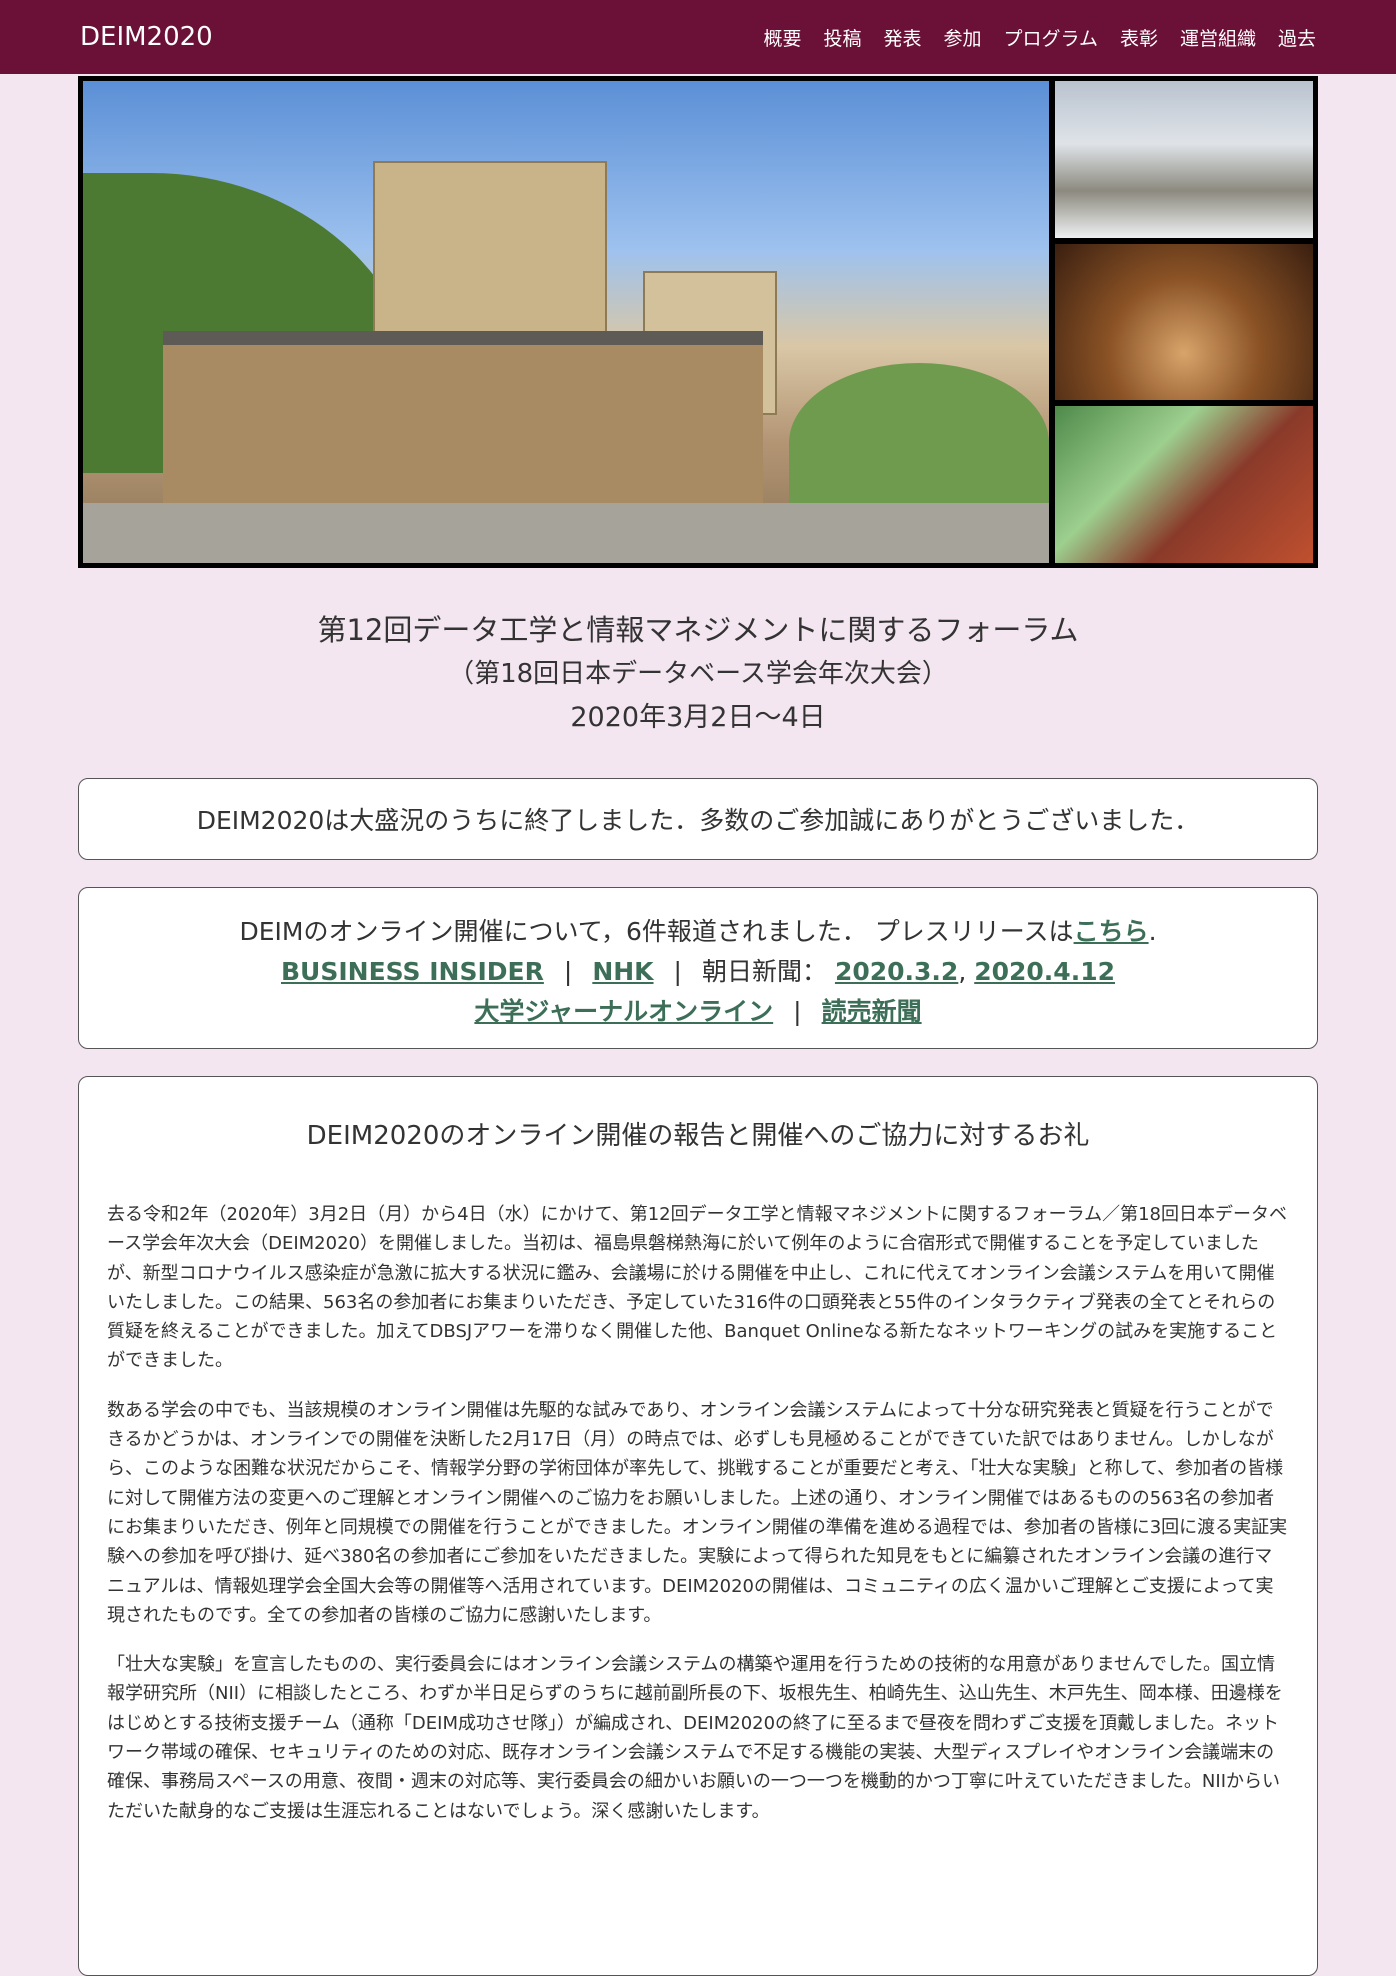 Image resolution: width=1396 pixels, height=1976 pixels. Describe the element at coordinates (1184, 159) in the screenshot. I see `winter-hotel-photo` at that location.